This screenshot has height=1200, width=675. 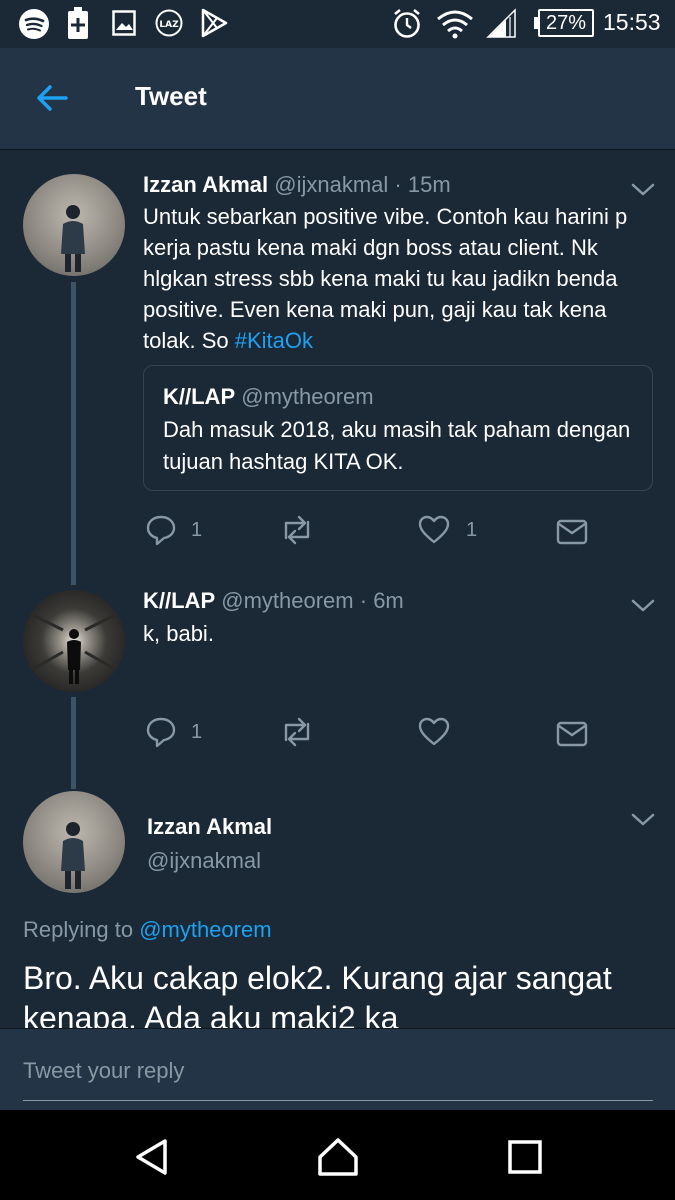 What do you see at coordinates (152, 1157) in the screenshot?
I see `back-triangle-icon` at bounding box center [152, 1157].